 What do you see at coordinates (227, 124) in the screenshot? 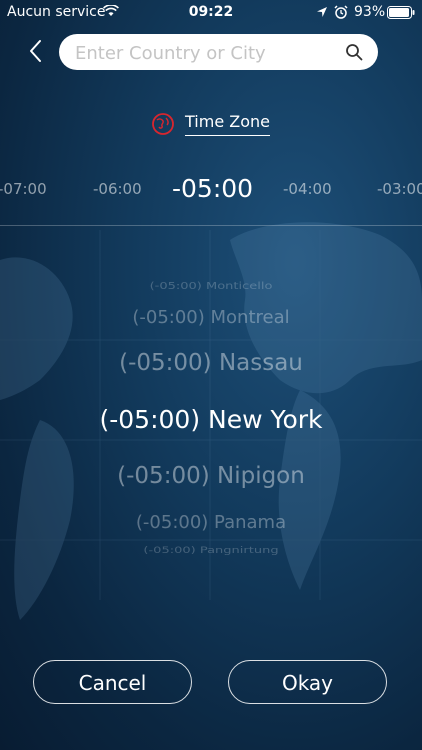
I see `tab-time-zone: Time Zone` at bounding box center [227, 124].